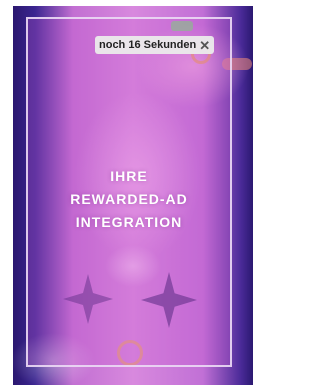  I want to click on ad-placeholder-line-2: REWARDED-AD, so click(129, 199).